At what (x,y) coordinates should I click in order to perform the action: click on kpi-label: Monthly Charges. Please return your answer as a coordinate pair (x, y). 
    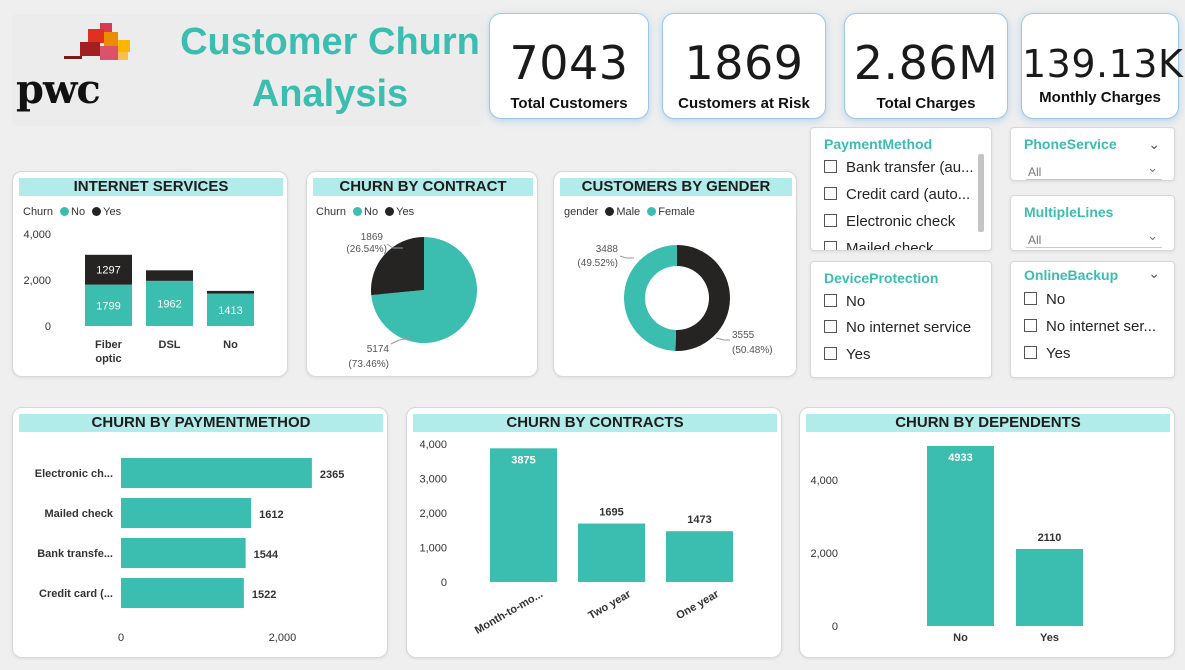
    Looking at the image, I should click on (1100, 97).